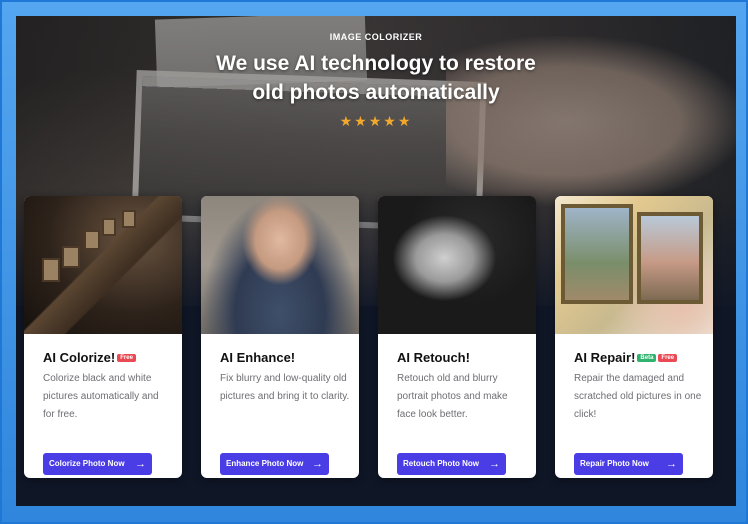  I want to click on repair-card-image, so click(634, 265).